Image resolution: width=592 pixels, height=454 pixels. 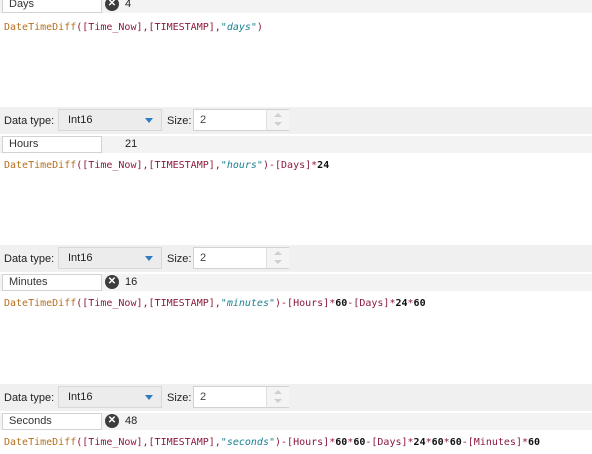 What do you see at coordinates (296, 282) in the screenshot?
I see `field-name-row-minutes: Minutes ✕ 16` at bounding box center [296, 282].